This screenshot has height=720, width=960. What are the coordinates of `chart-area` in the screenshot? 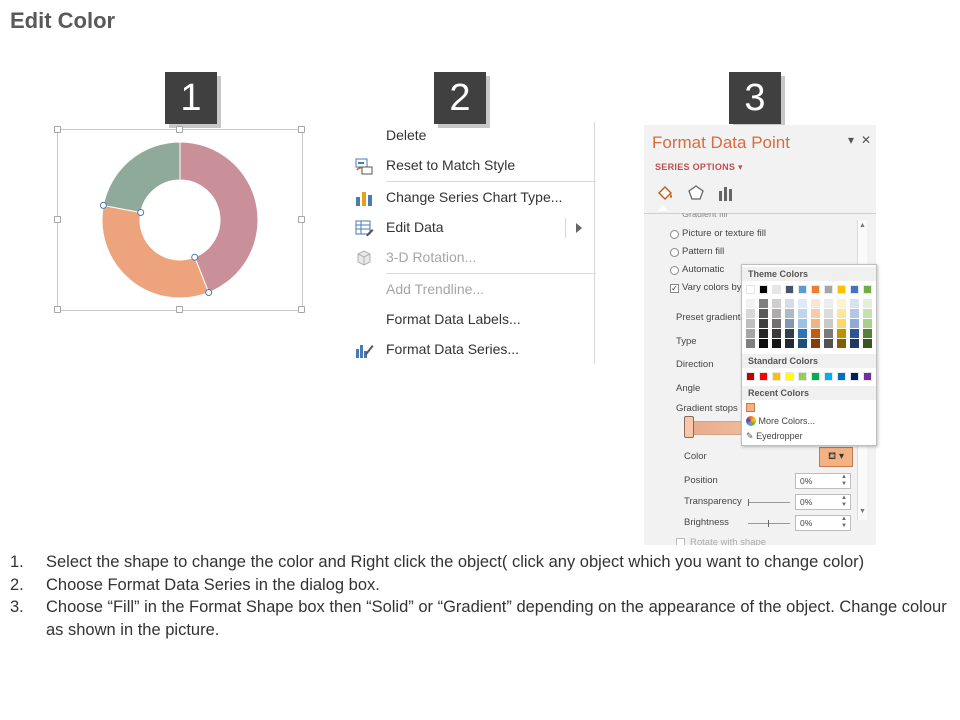 It's located at (179, 219).